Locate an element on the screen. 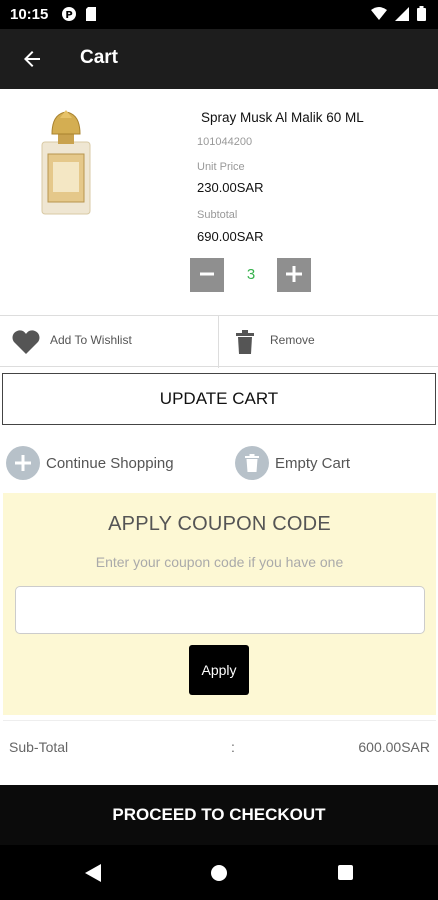 The width and height of the screenshot is (438, 900). item-actions-row: Add To Wishlist Remove is located at coordinates (219, 341).